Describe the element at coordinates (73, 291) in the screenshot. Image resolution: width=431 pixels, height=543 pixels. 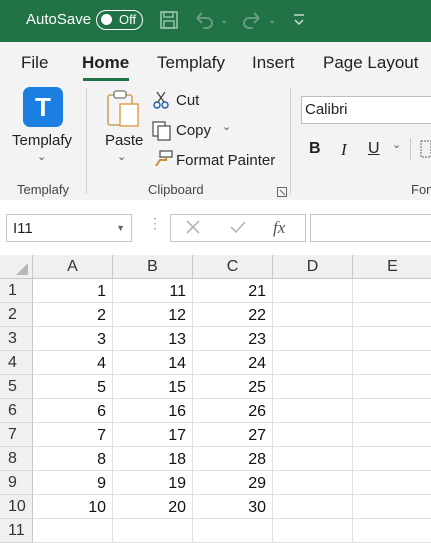
I see `cell-a1: 1` at that location.